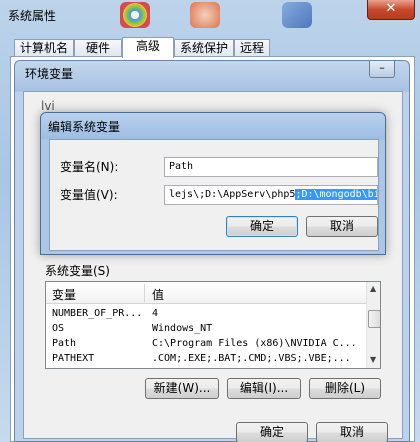  What do you see at coordinates (373, 359) in the screenshot?
I see `scroll-down-arrow-icon: ▼` at bounding box center [373, 359].